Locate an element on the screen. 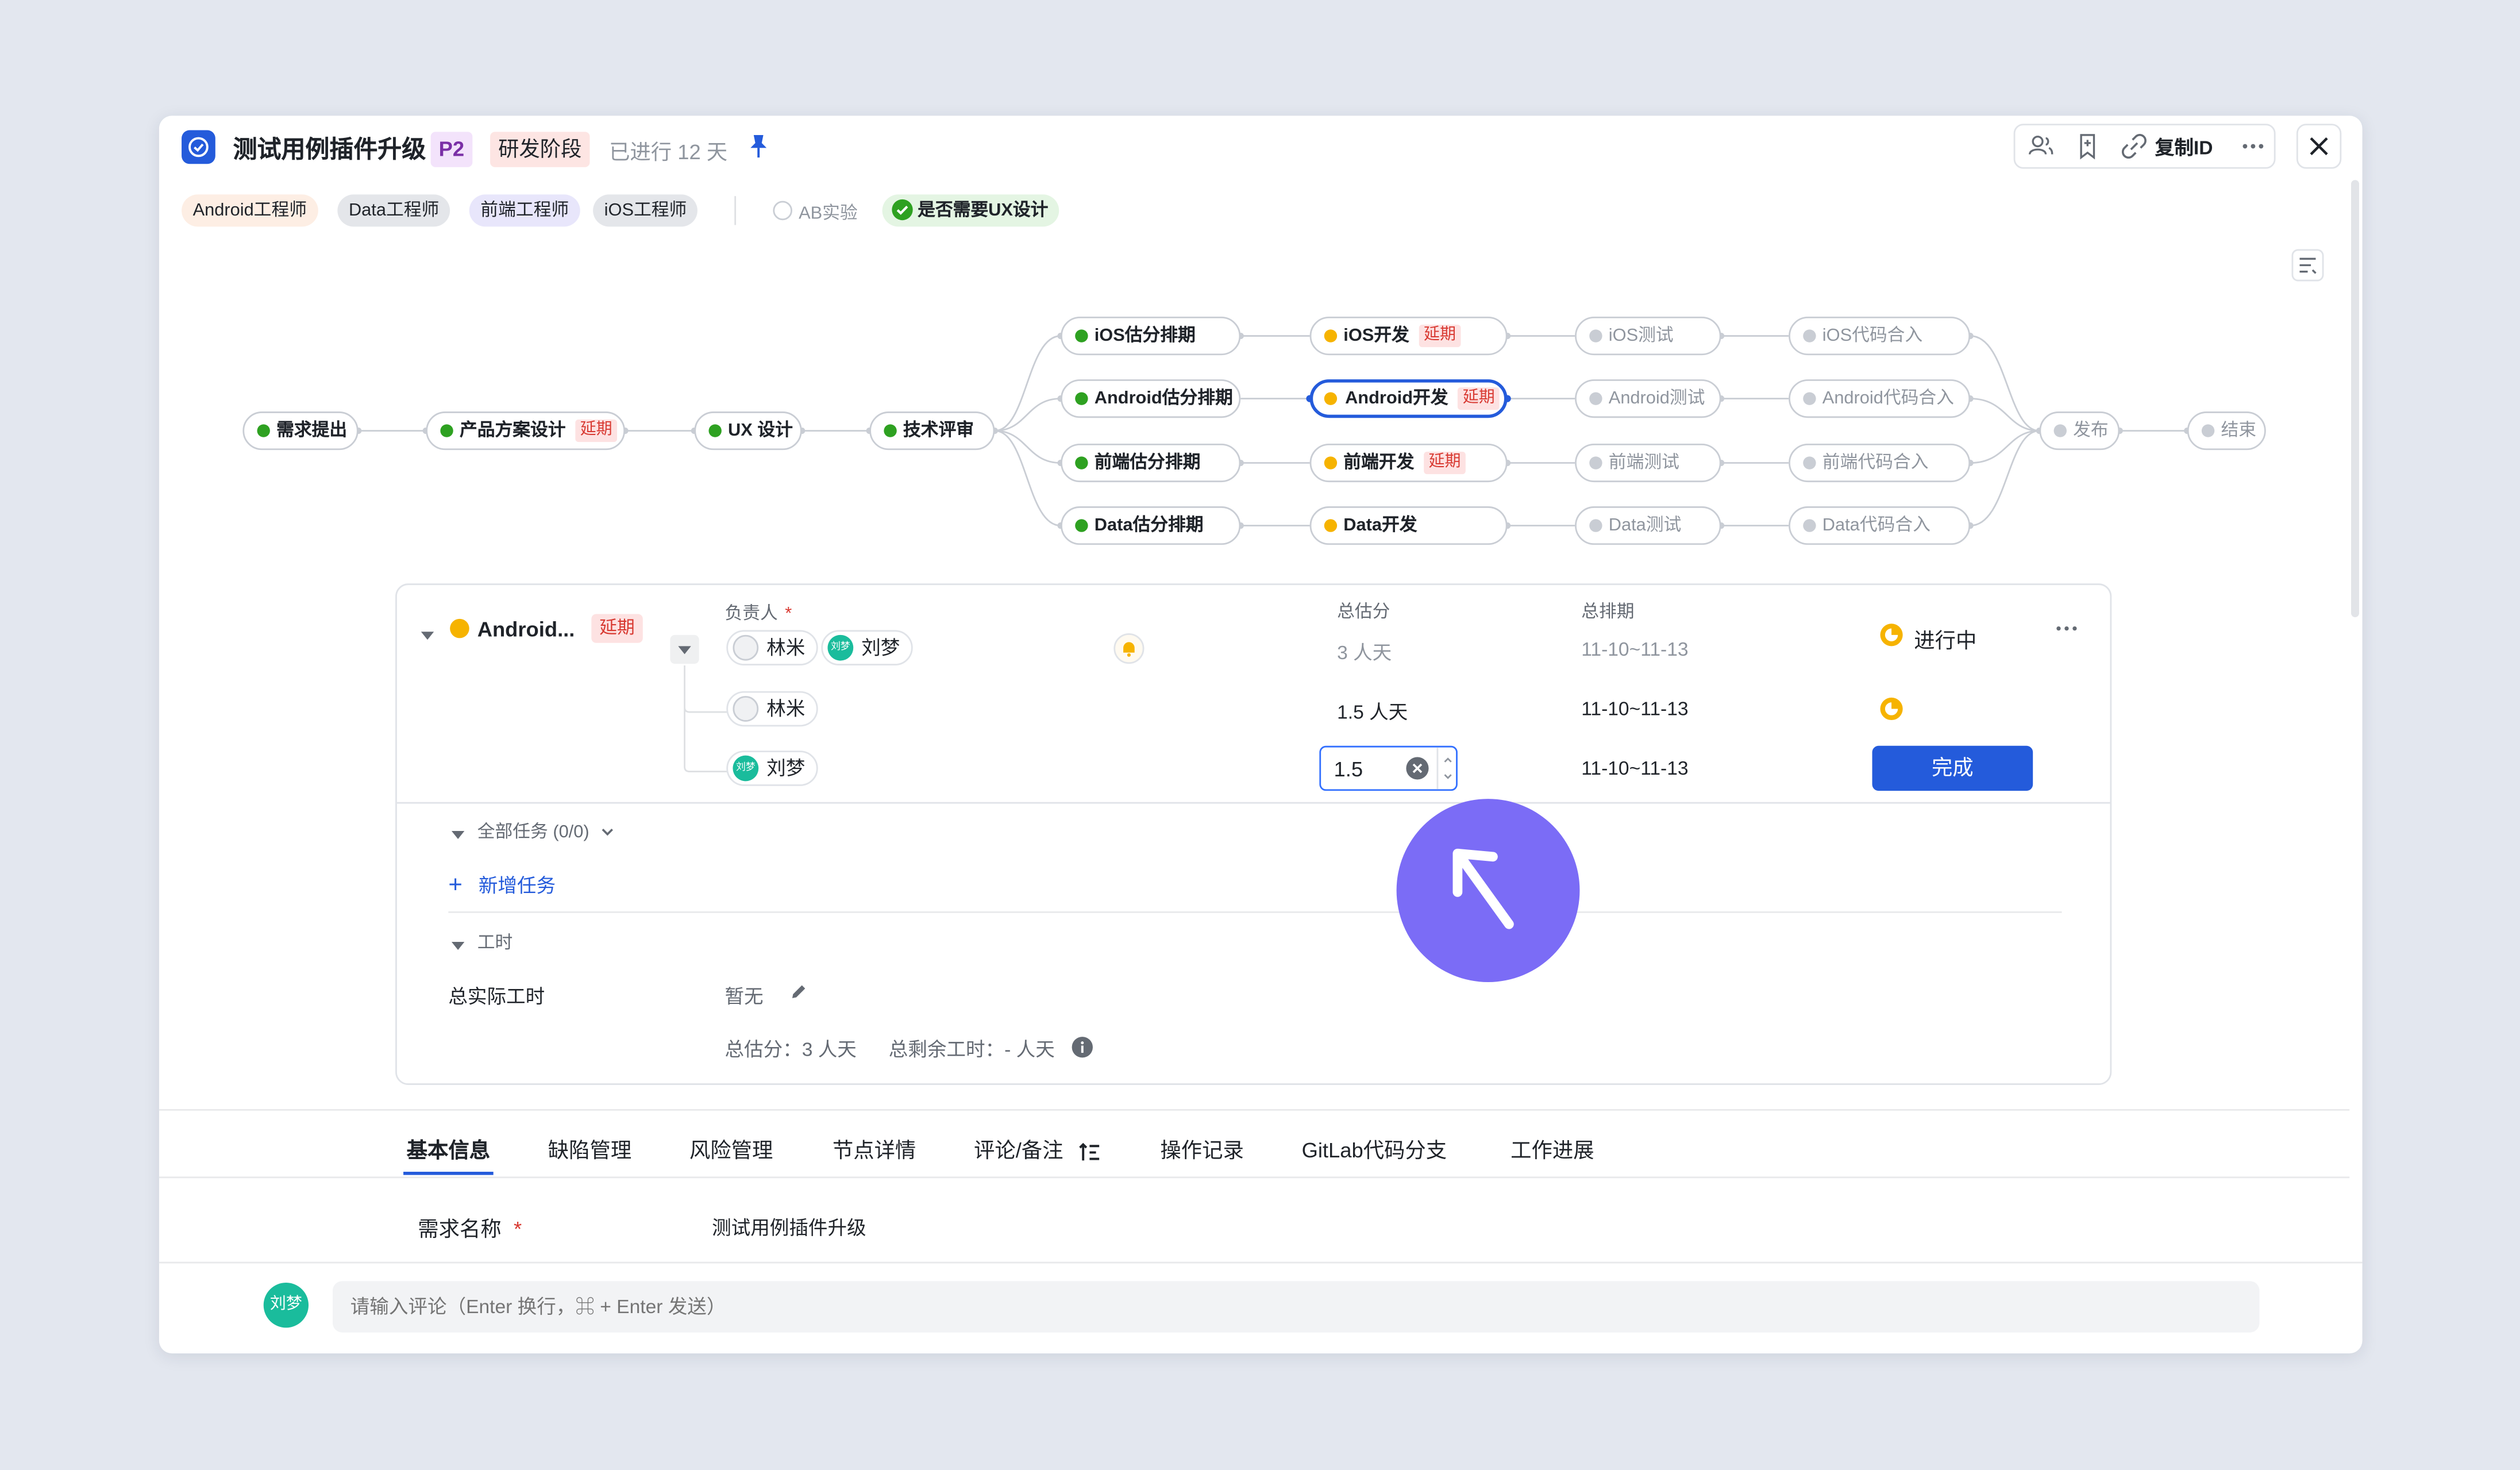 The height and width of the screenshot is (1470, 2520). stepper-arrows is located at coordinates (1447, 768).